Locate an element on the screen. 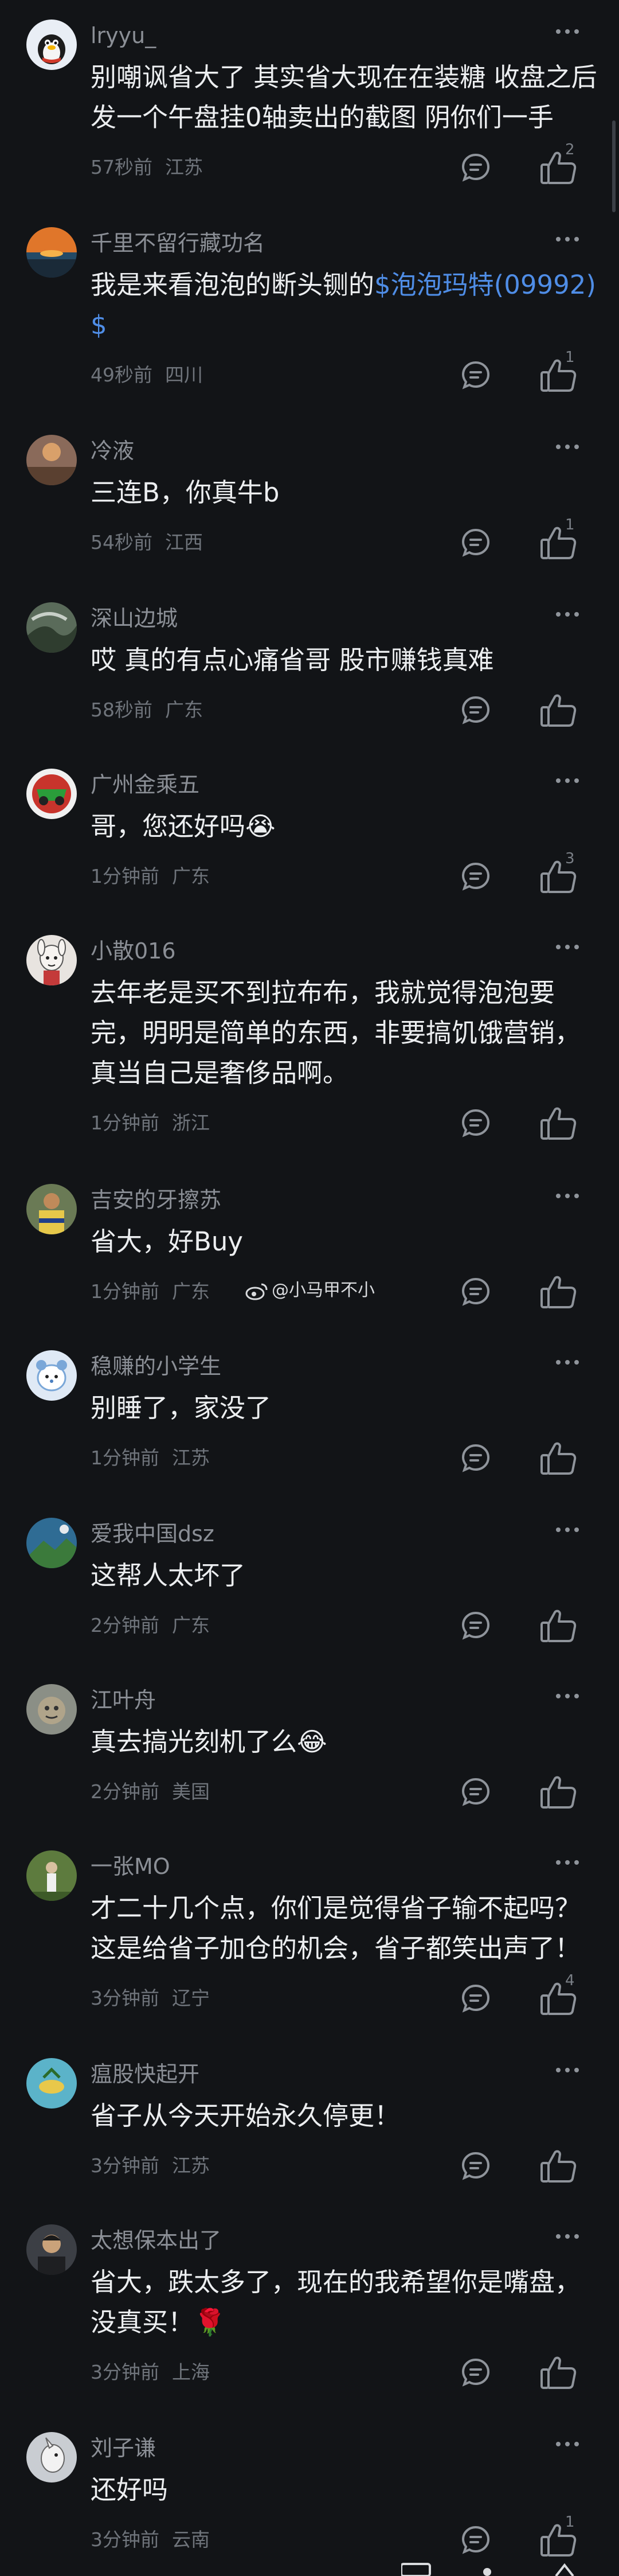  username: 广州金乘五 is located at coordinates (145, 784).